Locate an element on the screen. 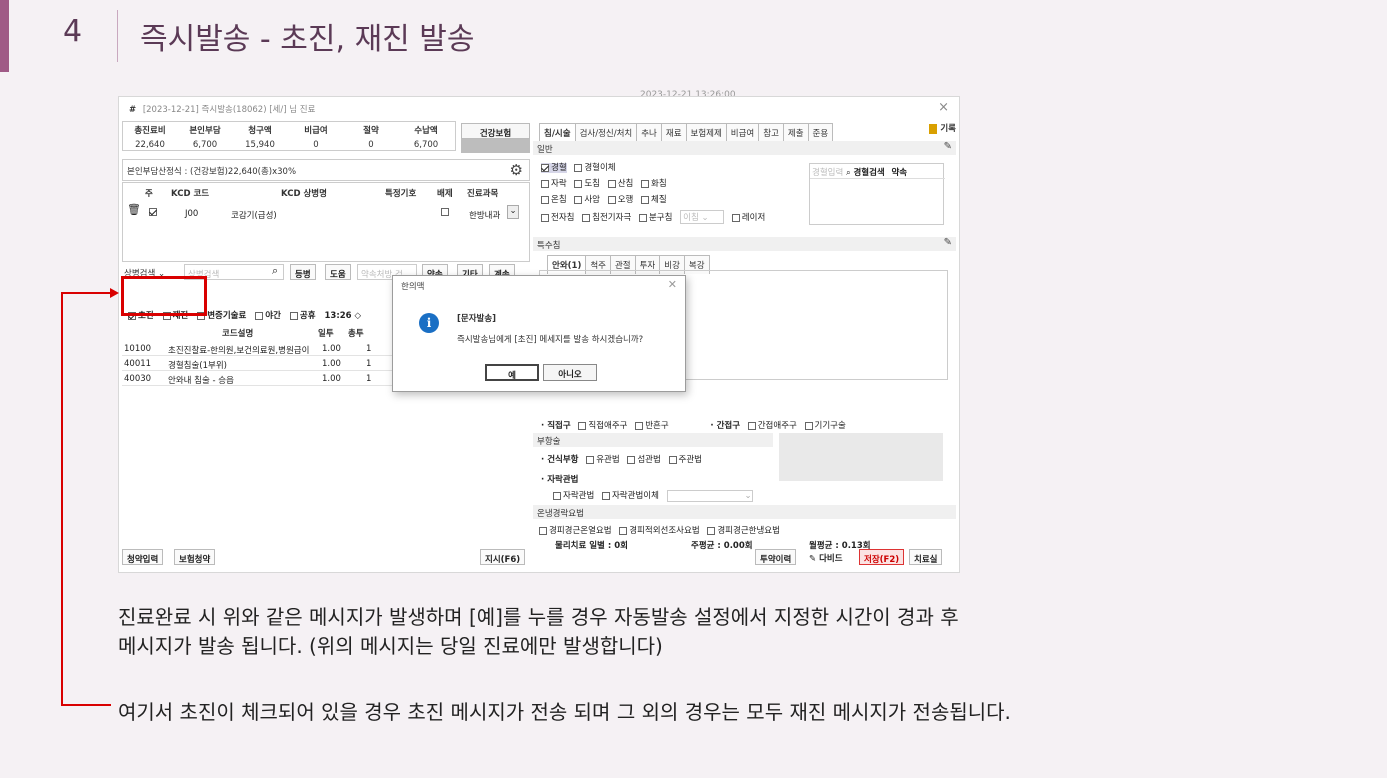 This screenshot has height=778, width=1387. promise-button: 약속 is located at coordinates (899, 173).